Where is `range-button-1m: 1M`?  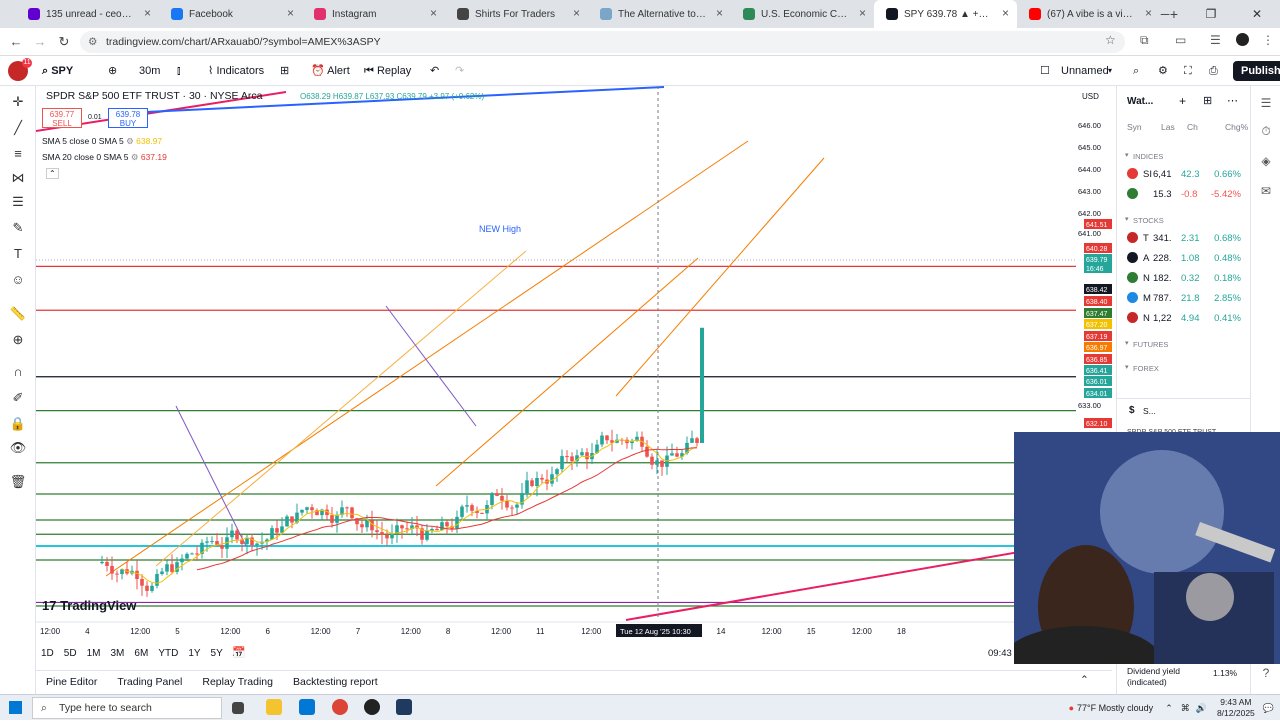
range-button-1m: 1M is located at coordinates (94, 653).